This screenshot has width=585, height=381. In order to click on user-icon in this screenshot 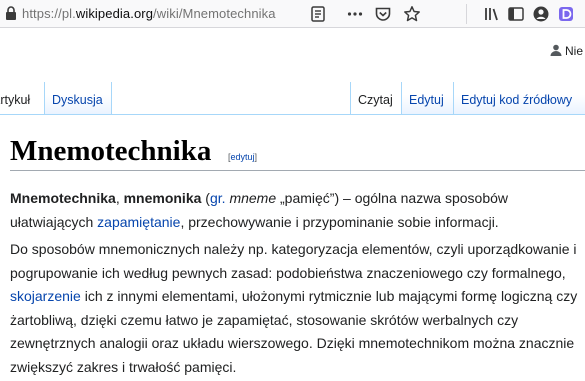, I will do `click(556, 50)`.